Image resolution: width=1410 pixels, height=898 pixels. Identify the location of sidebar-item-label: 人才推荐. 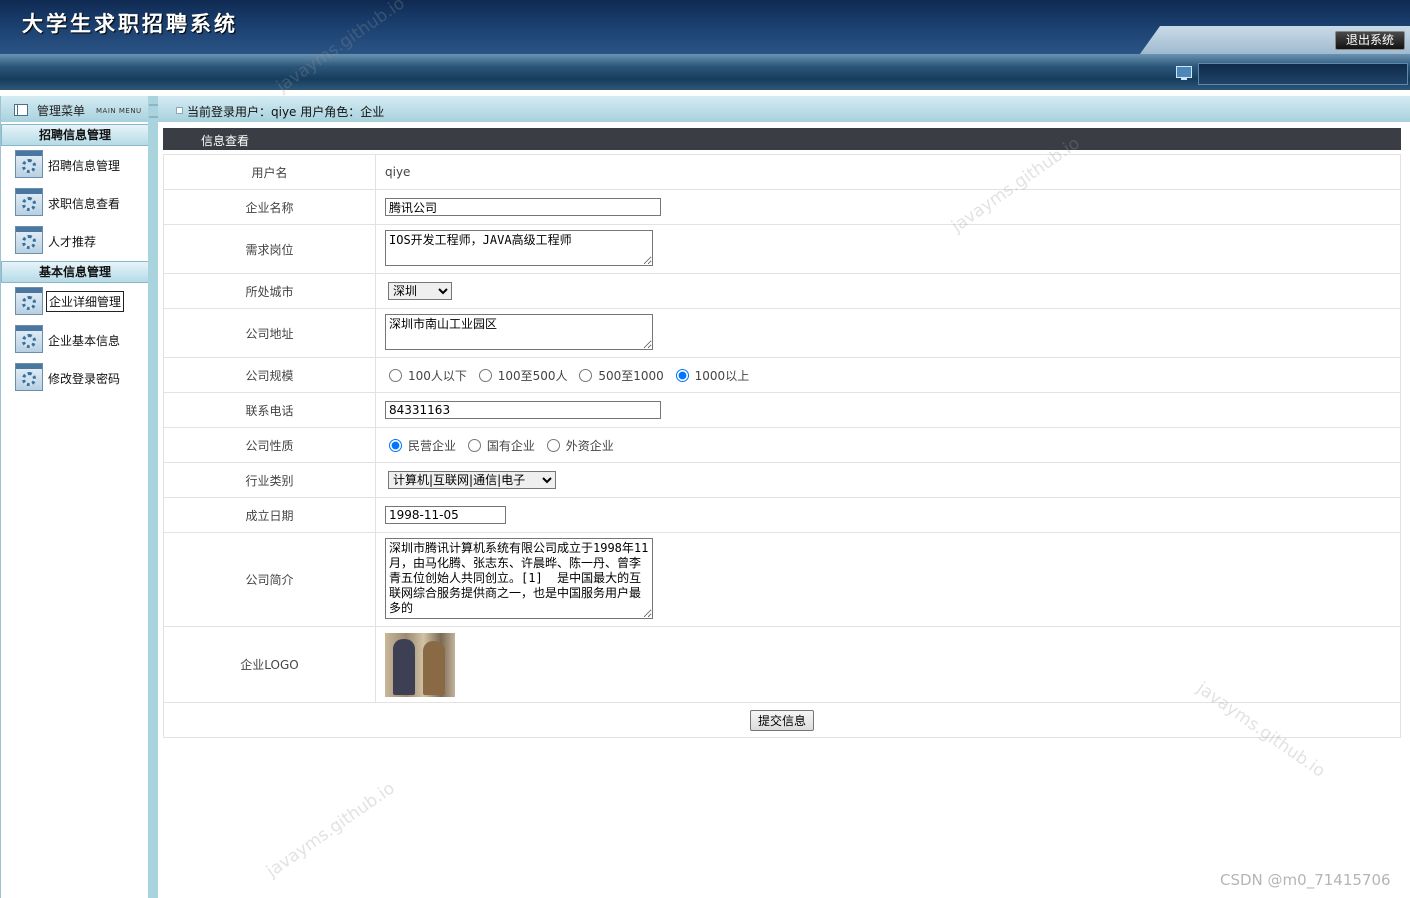
(72, 242).